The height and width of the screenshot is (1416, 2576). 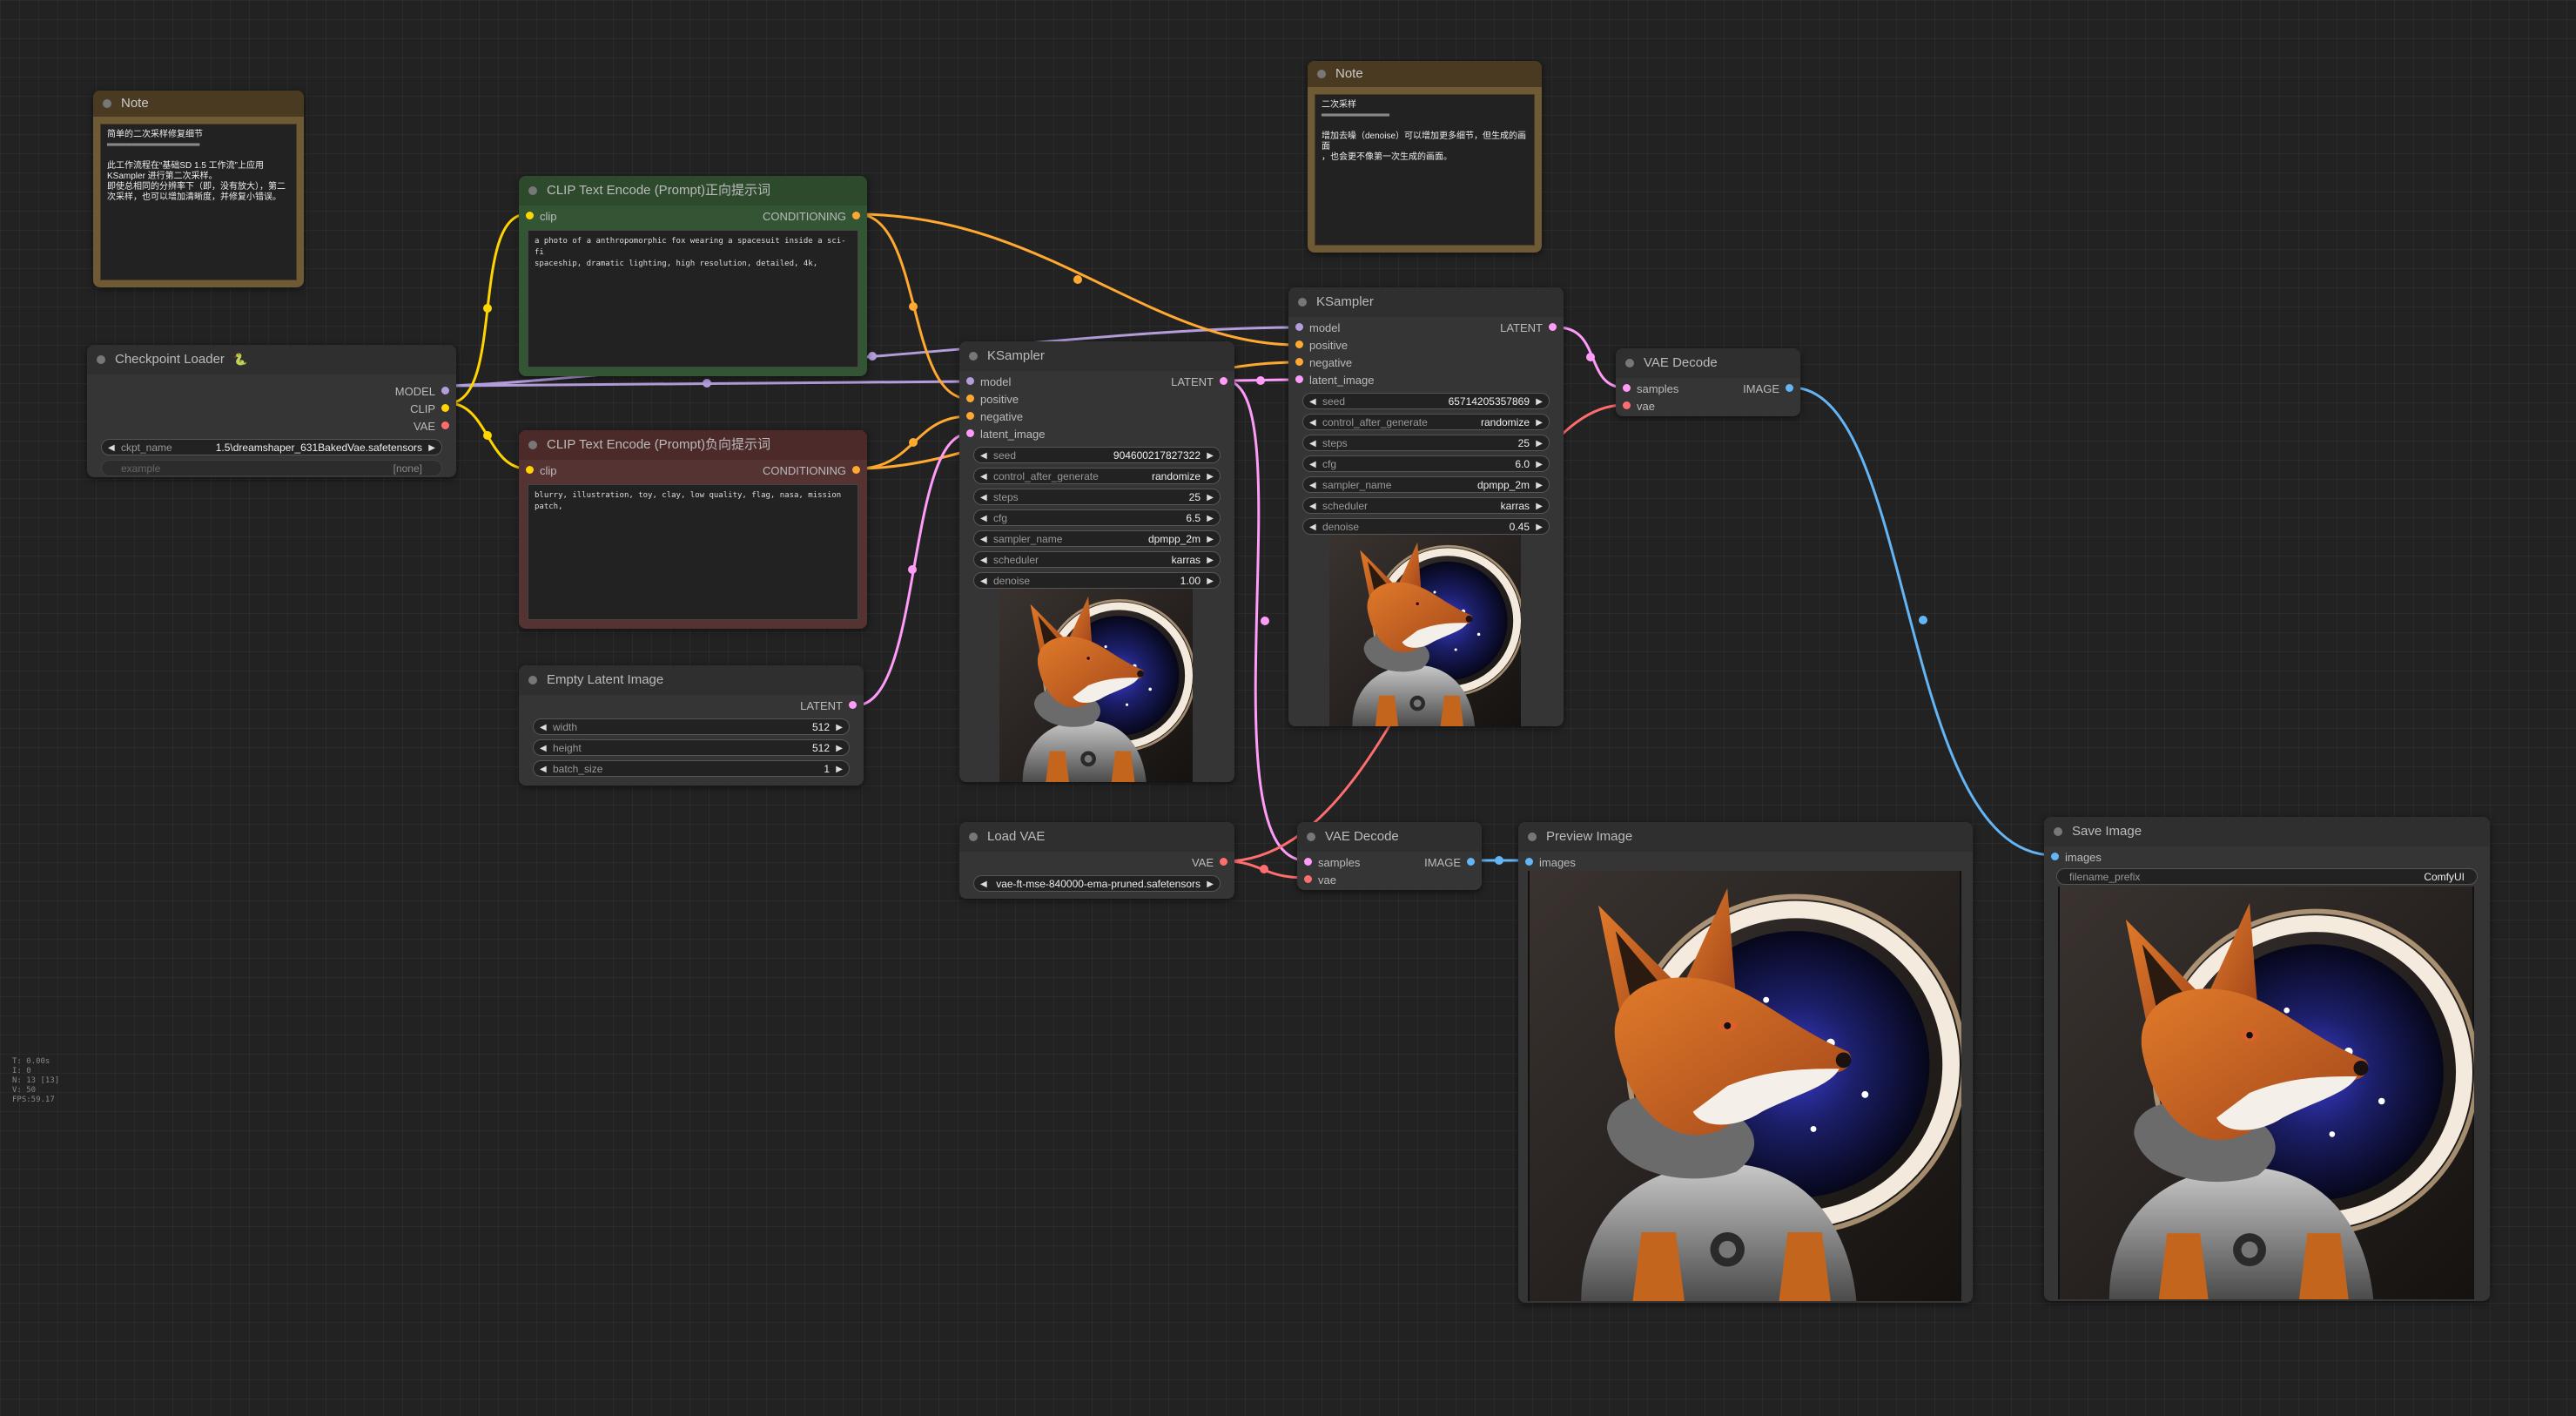 I want to click on node-title-bar: Save Image, so click(x=2267, y=831).